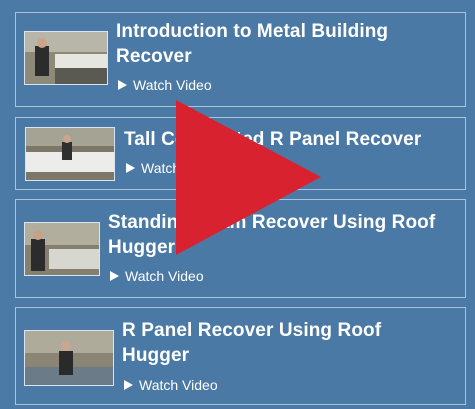 This screenshot has height=409, width=475. I want to click on video-title: R Panel Recover Using Roof Hugger, so click(251, 343).